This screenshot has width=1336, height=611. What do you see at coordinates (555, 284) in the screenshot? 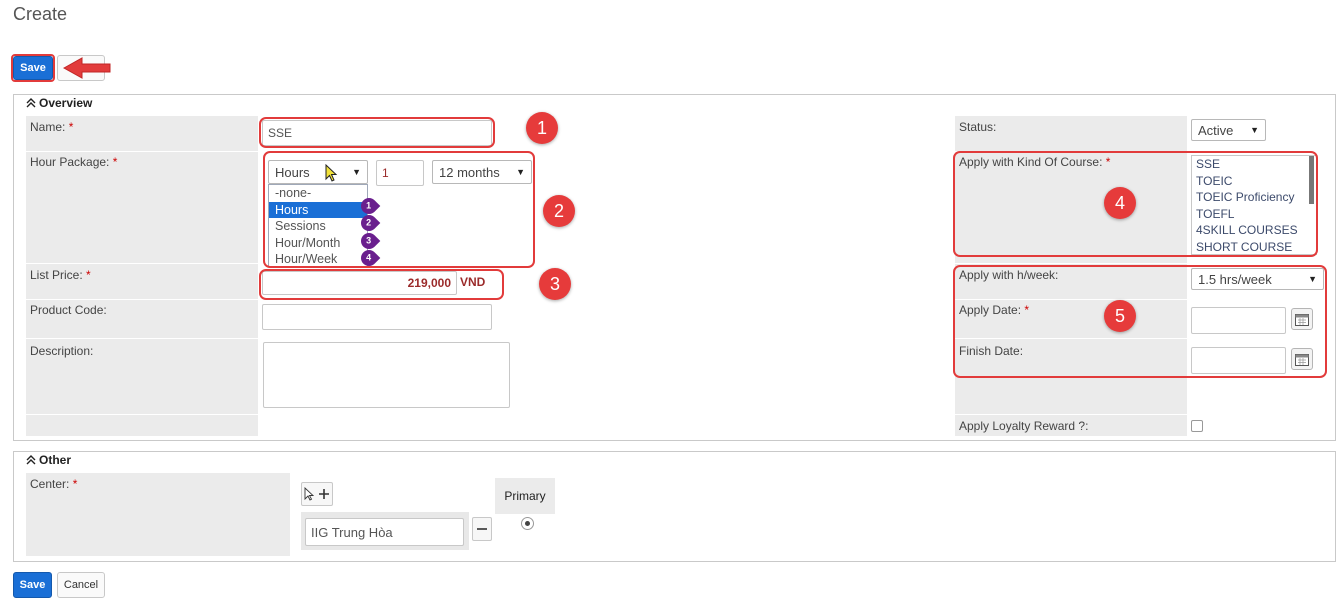
I see `callout-badge-3: 3` at bounding box center [555, 284].